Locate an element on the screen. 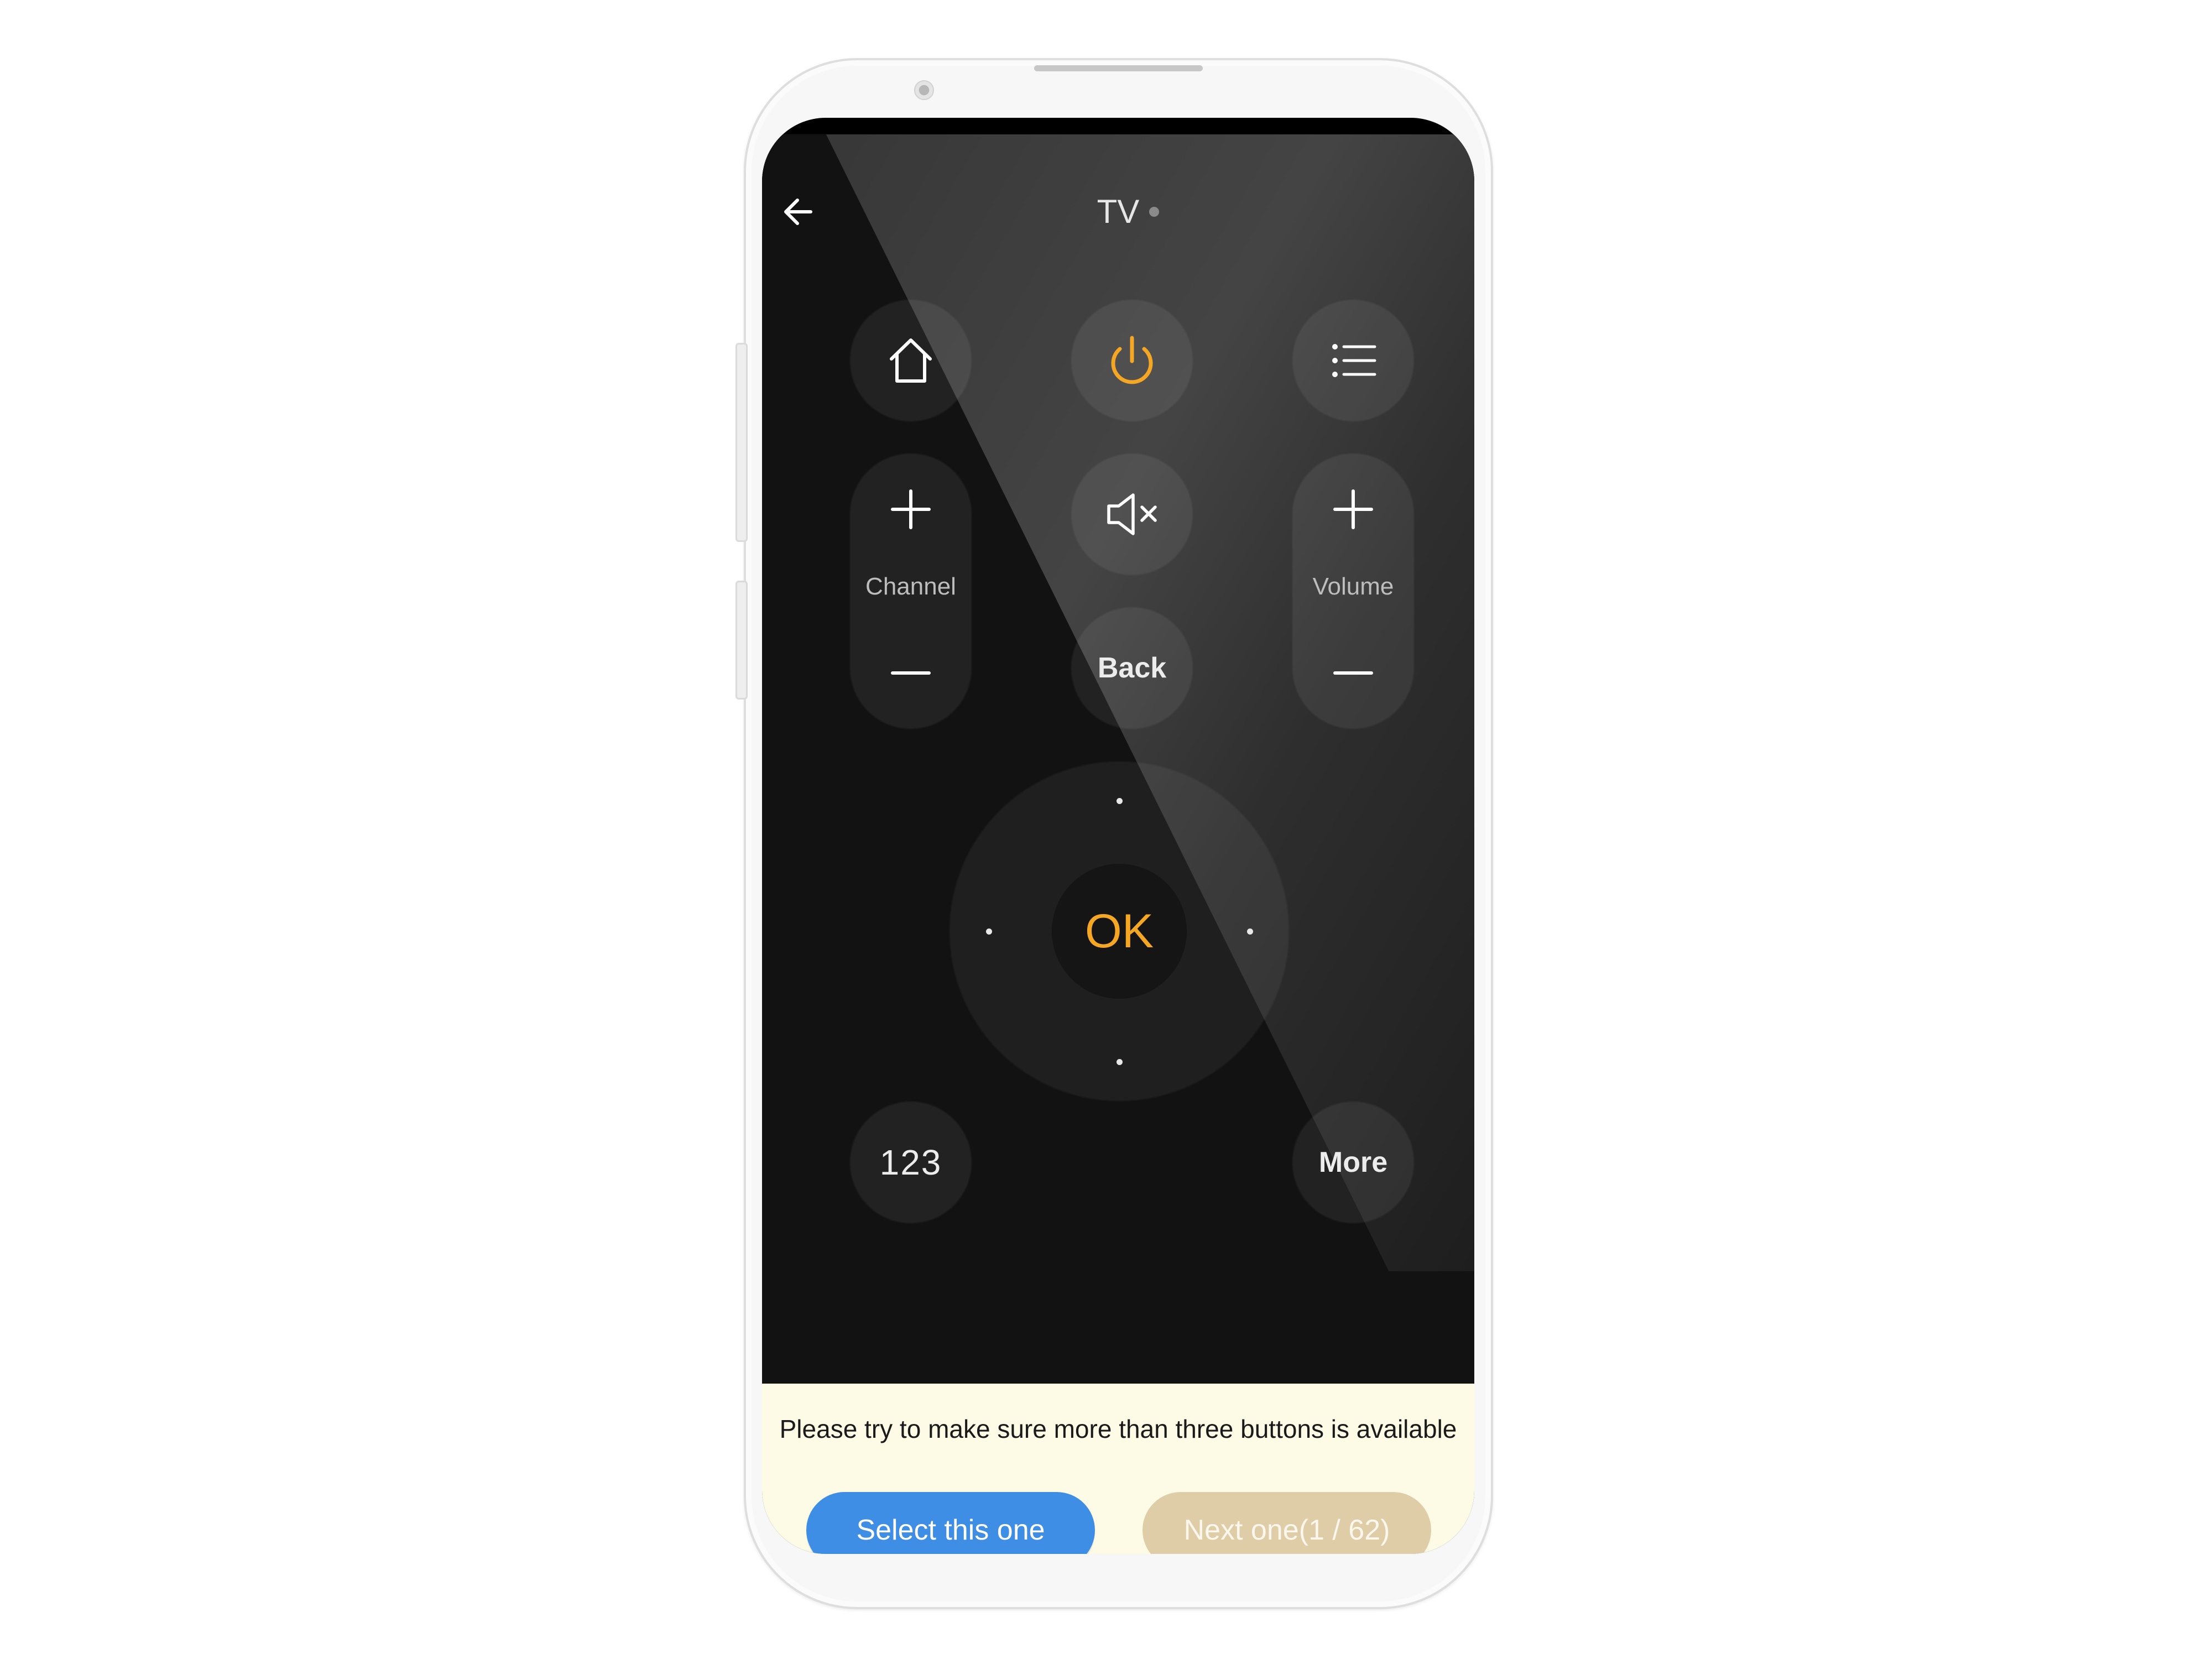 The image size is (2212, 1659). page-title: TV is located at coordinates (1119, 212).